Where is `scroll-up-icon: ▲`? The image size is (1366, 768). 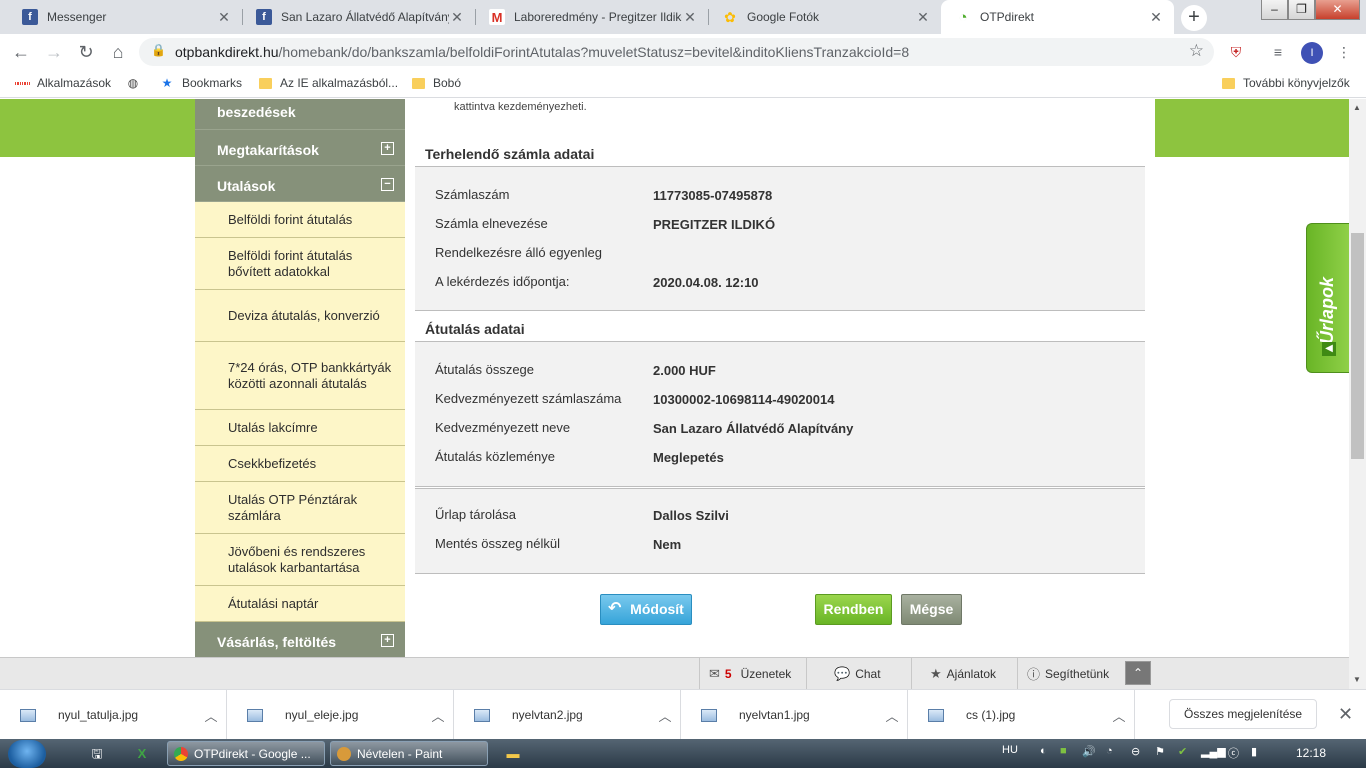 scroll-up-icon: ▲ is located at coordinates (1357, 107).